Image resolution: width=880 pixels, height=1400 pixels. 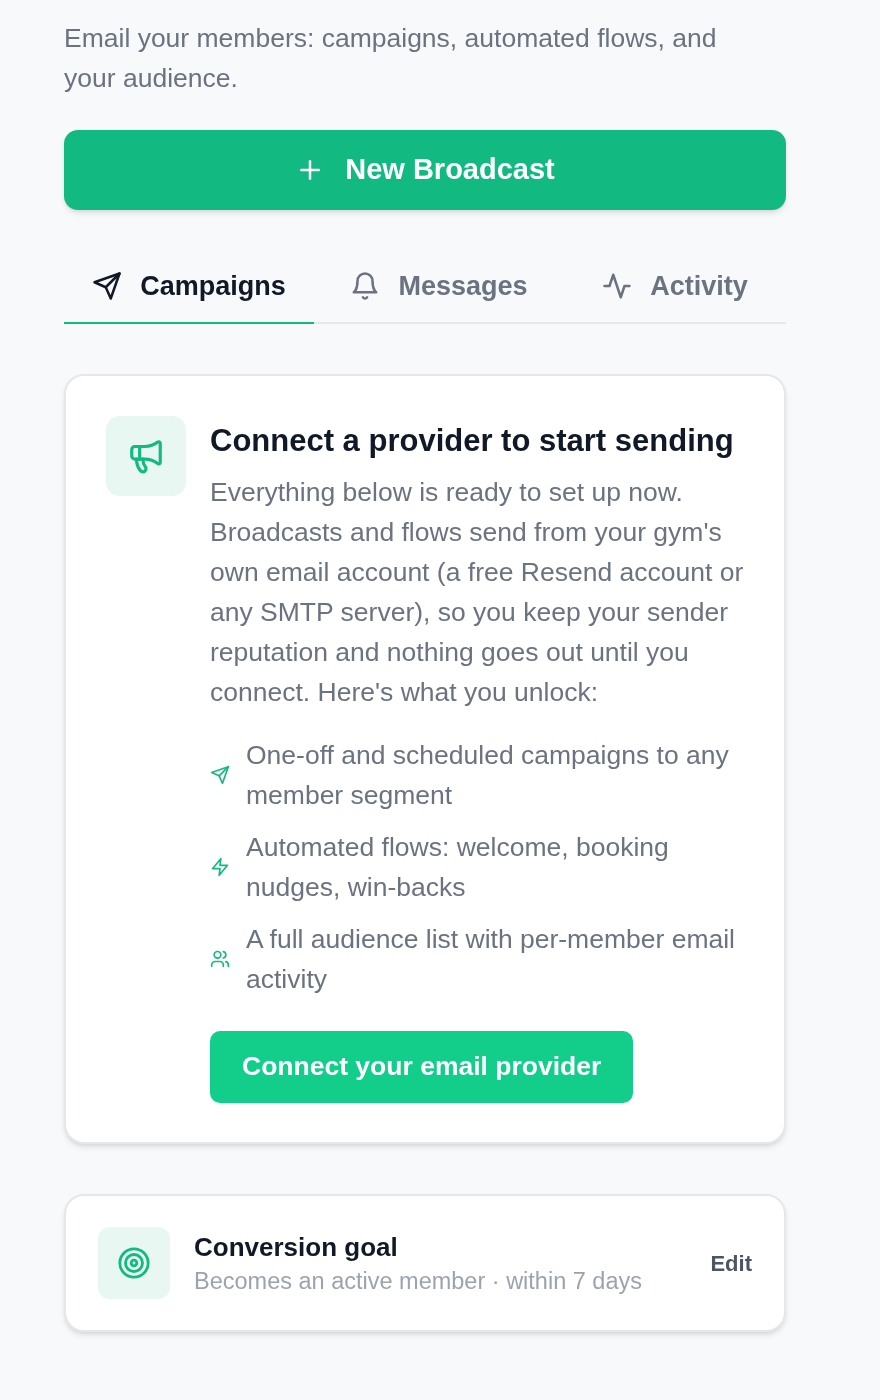 What do you see at coordinates (296, 1247) in the screenshot?
I see `goal-title: Conversion goal` at bounding box center [296, 1247].